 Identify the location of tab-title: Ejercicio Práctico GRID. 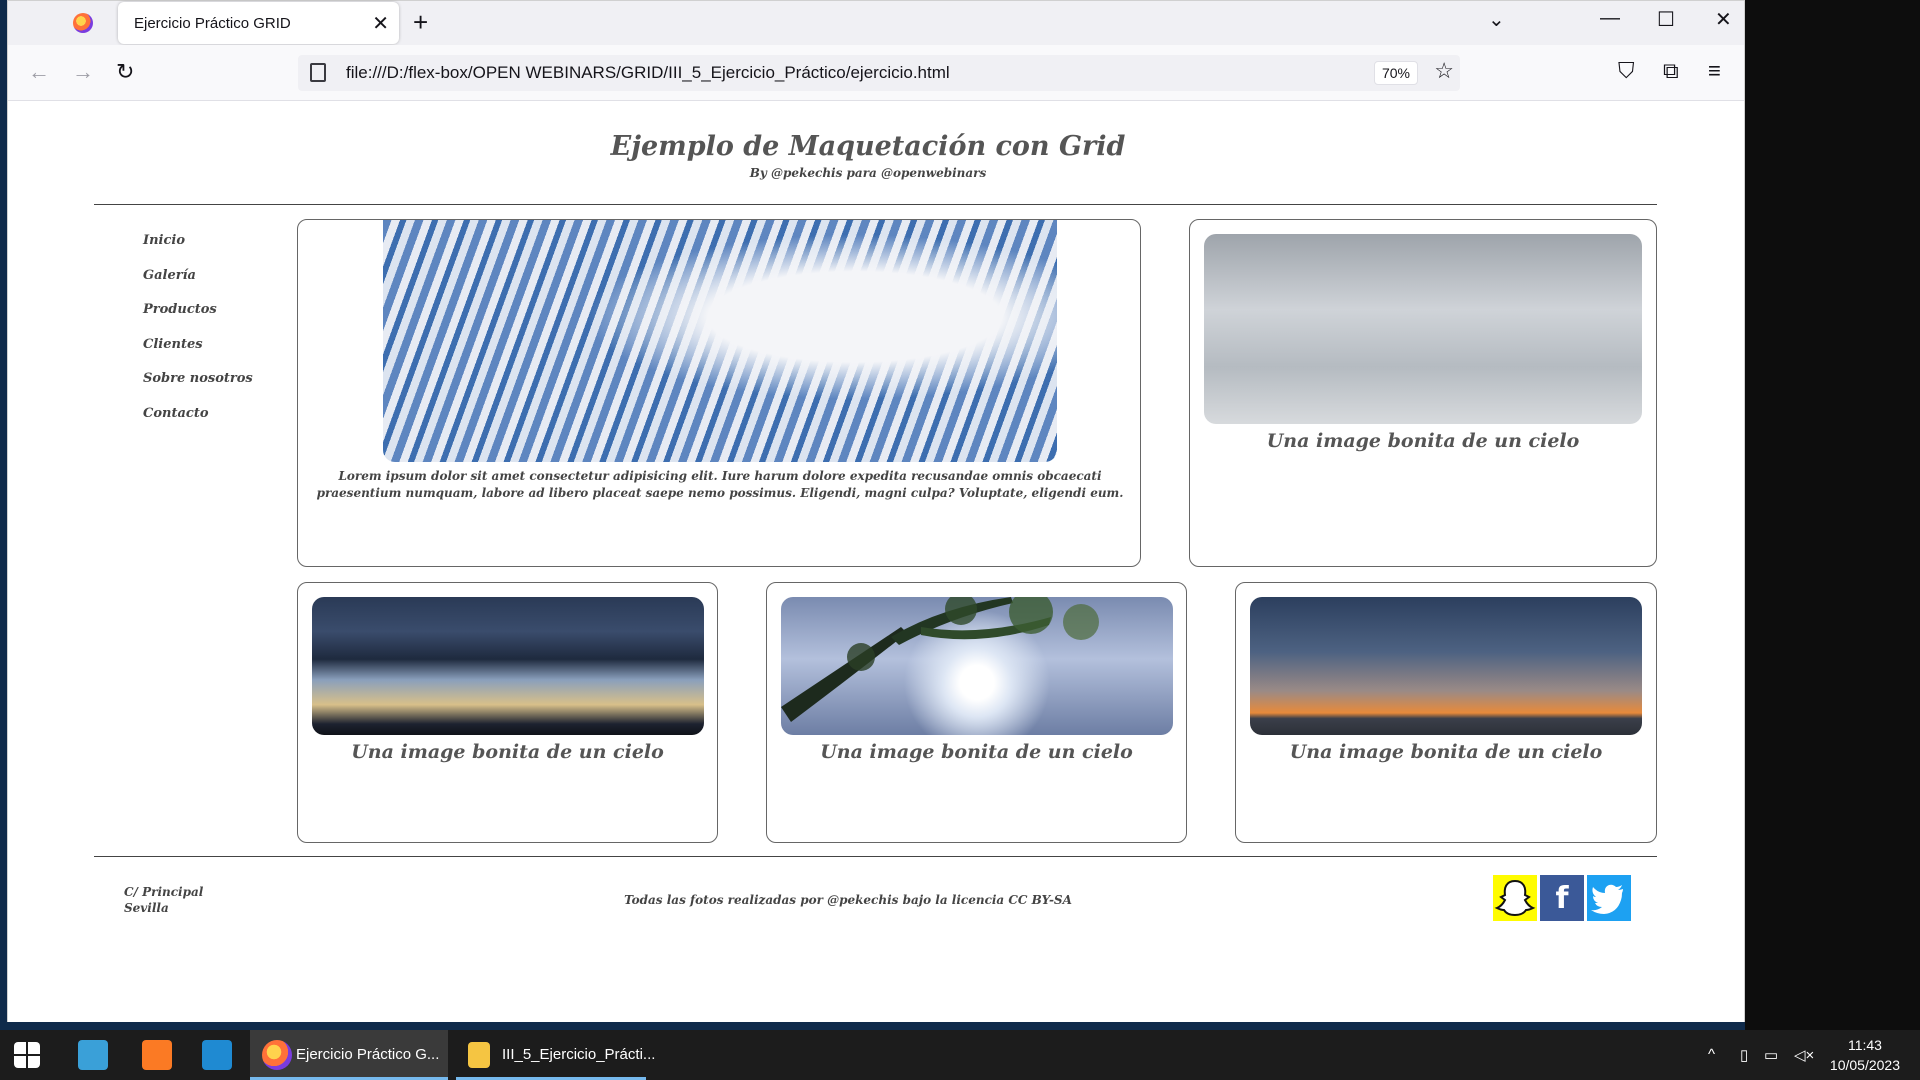
(212, 23).